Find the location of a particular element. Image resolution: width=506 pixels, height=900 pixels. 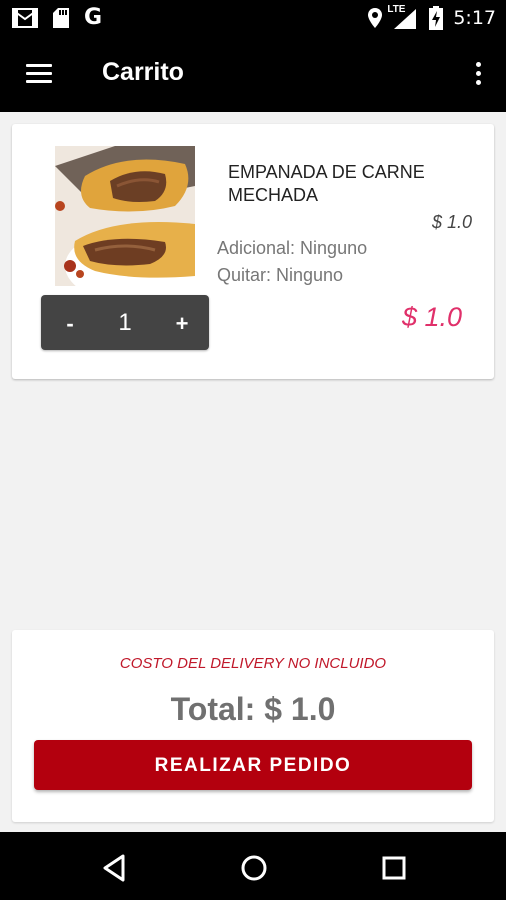

product-image is located at coordinates (125, 216).